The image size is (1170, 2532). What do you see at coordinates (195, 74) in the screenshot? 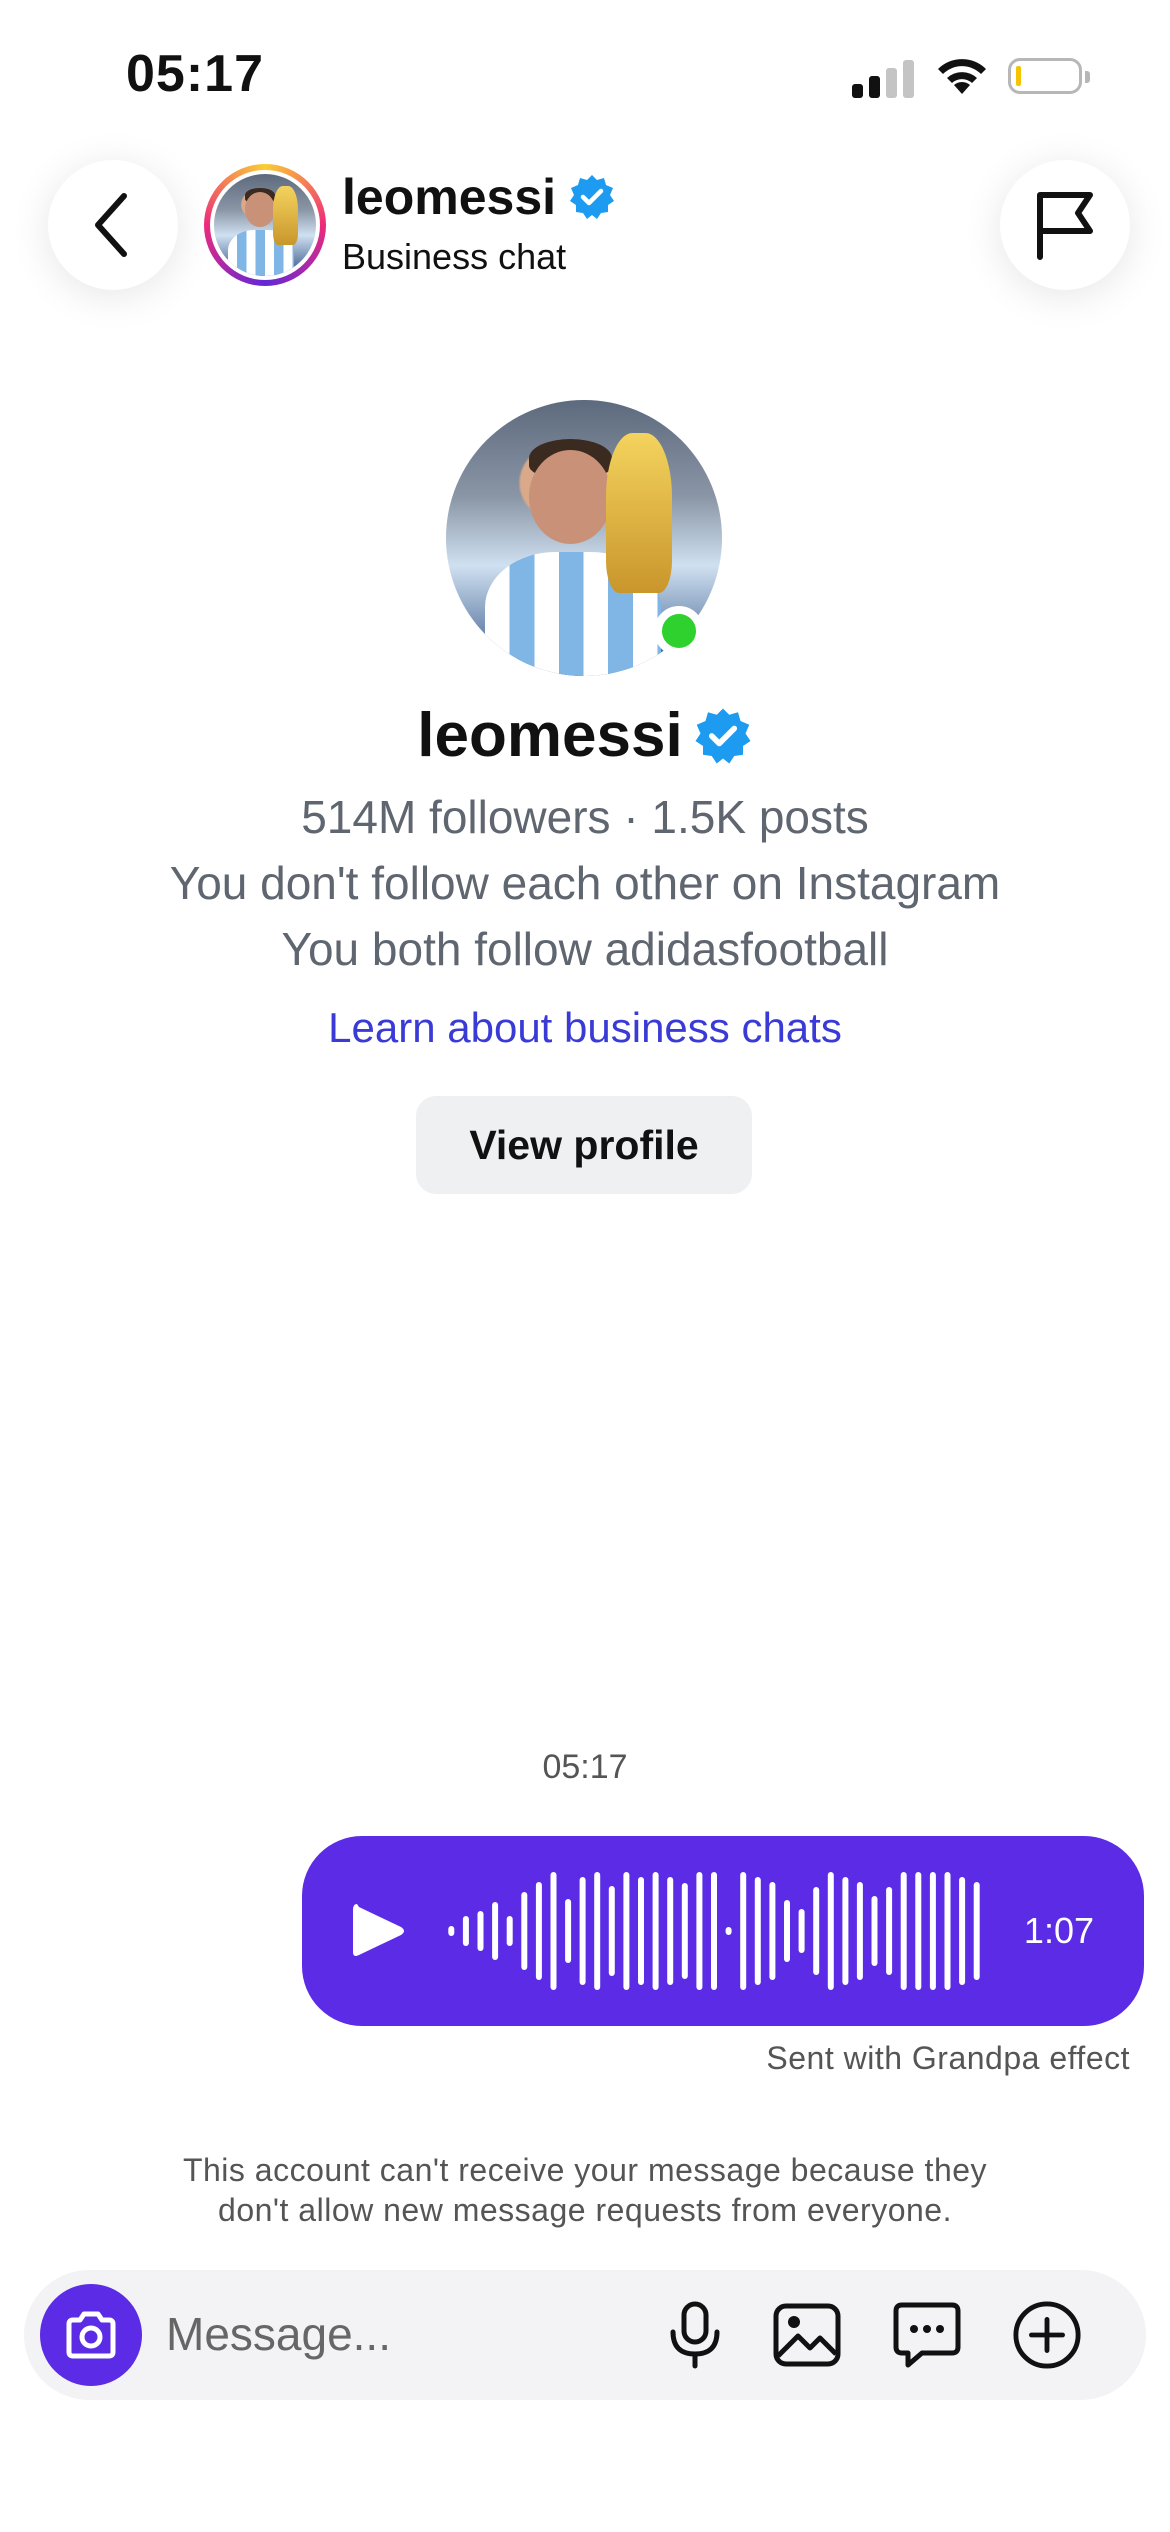
I see `status-time: 05:17` at bounding box center [195, 74].